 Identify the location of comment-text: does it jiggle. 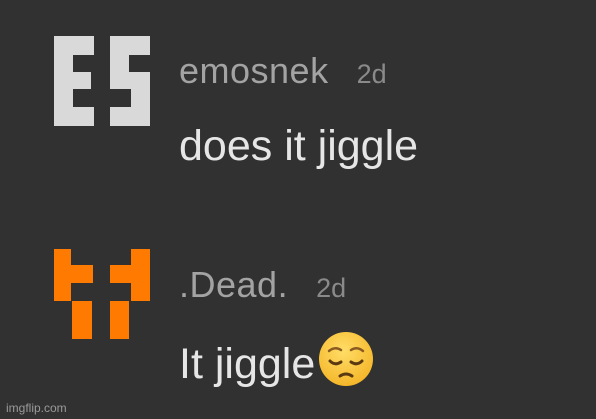
(299, 146).